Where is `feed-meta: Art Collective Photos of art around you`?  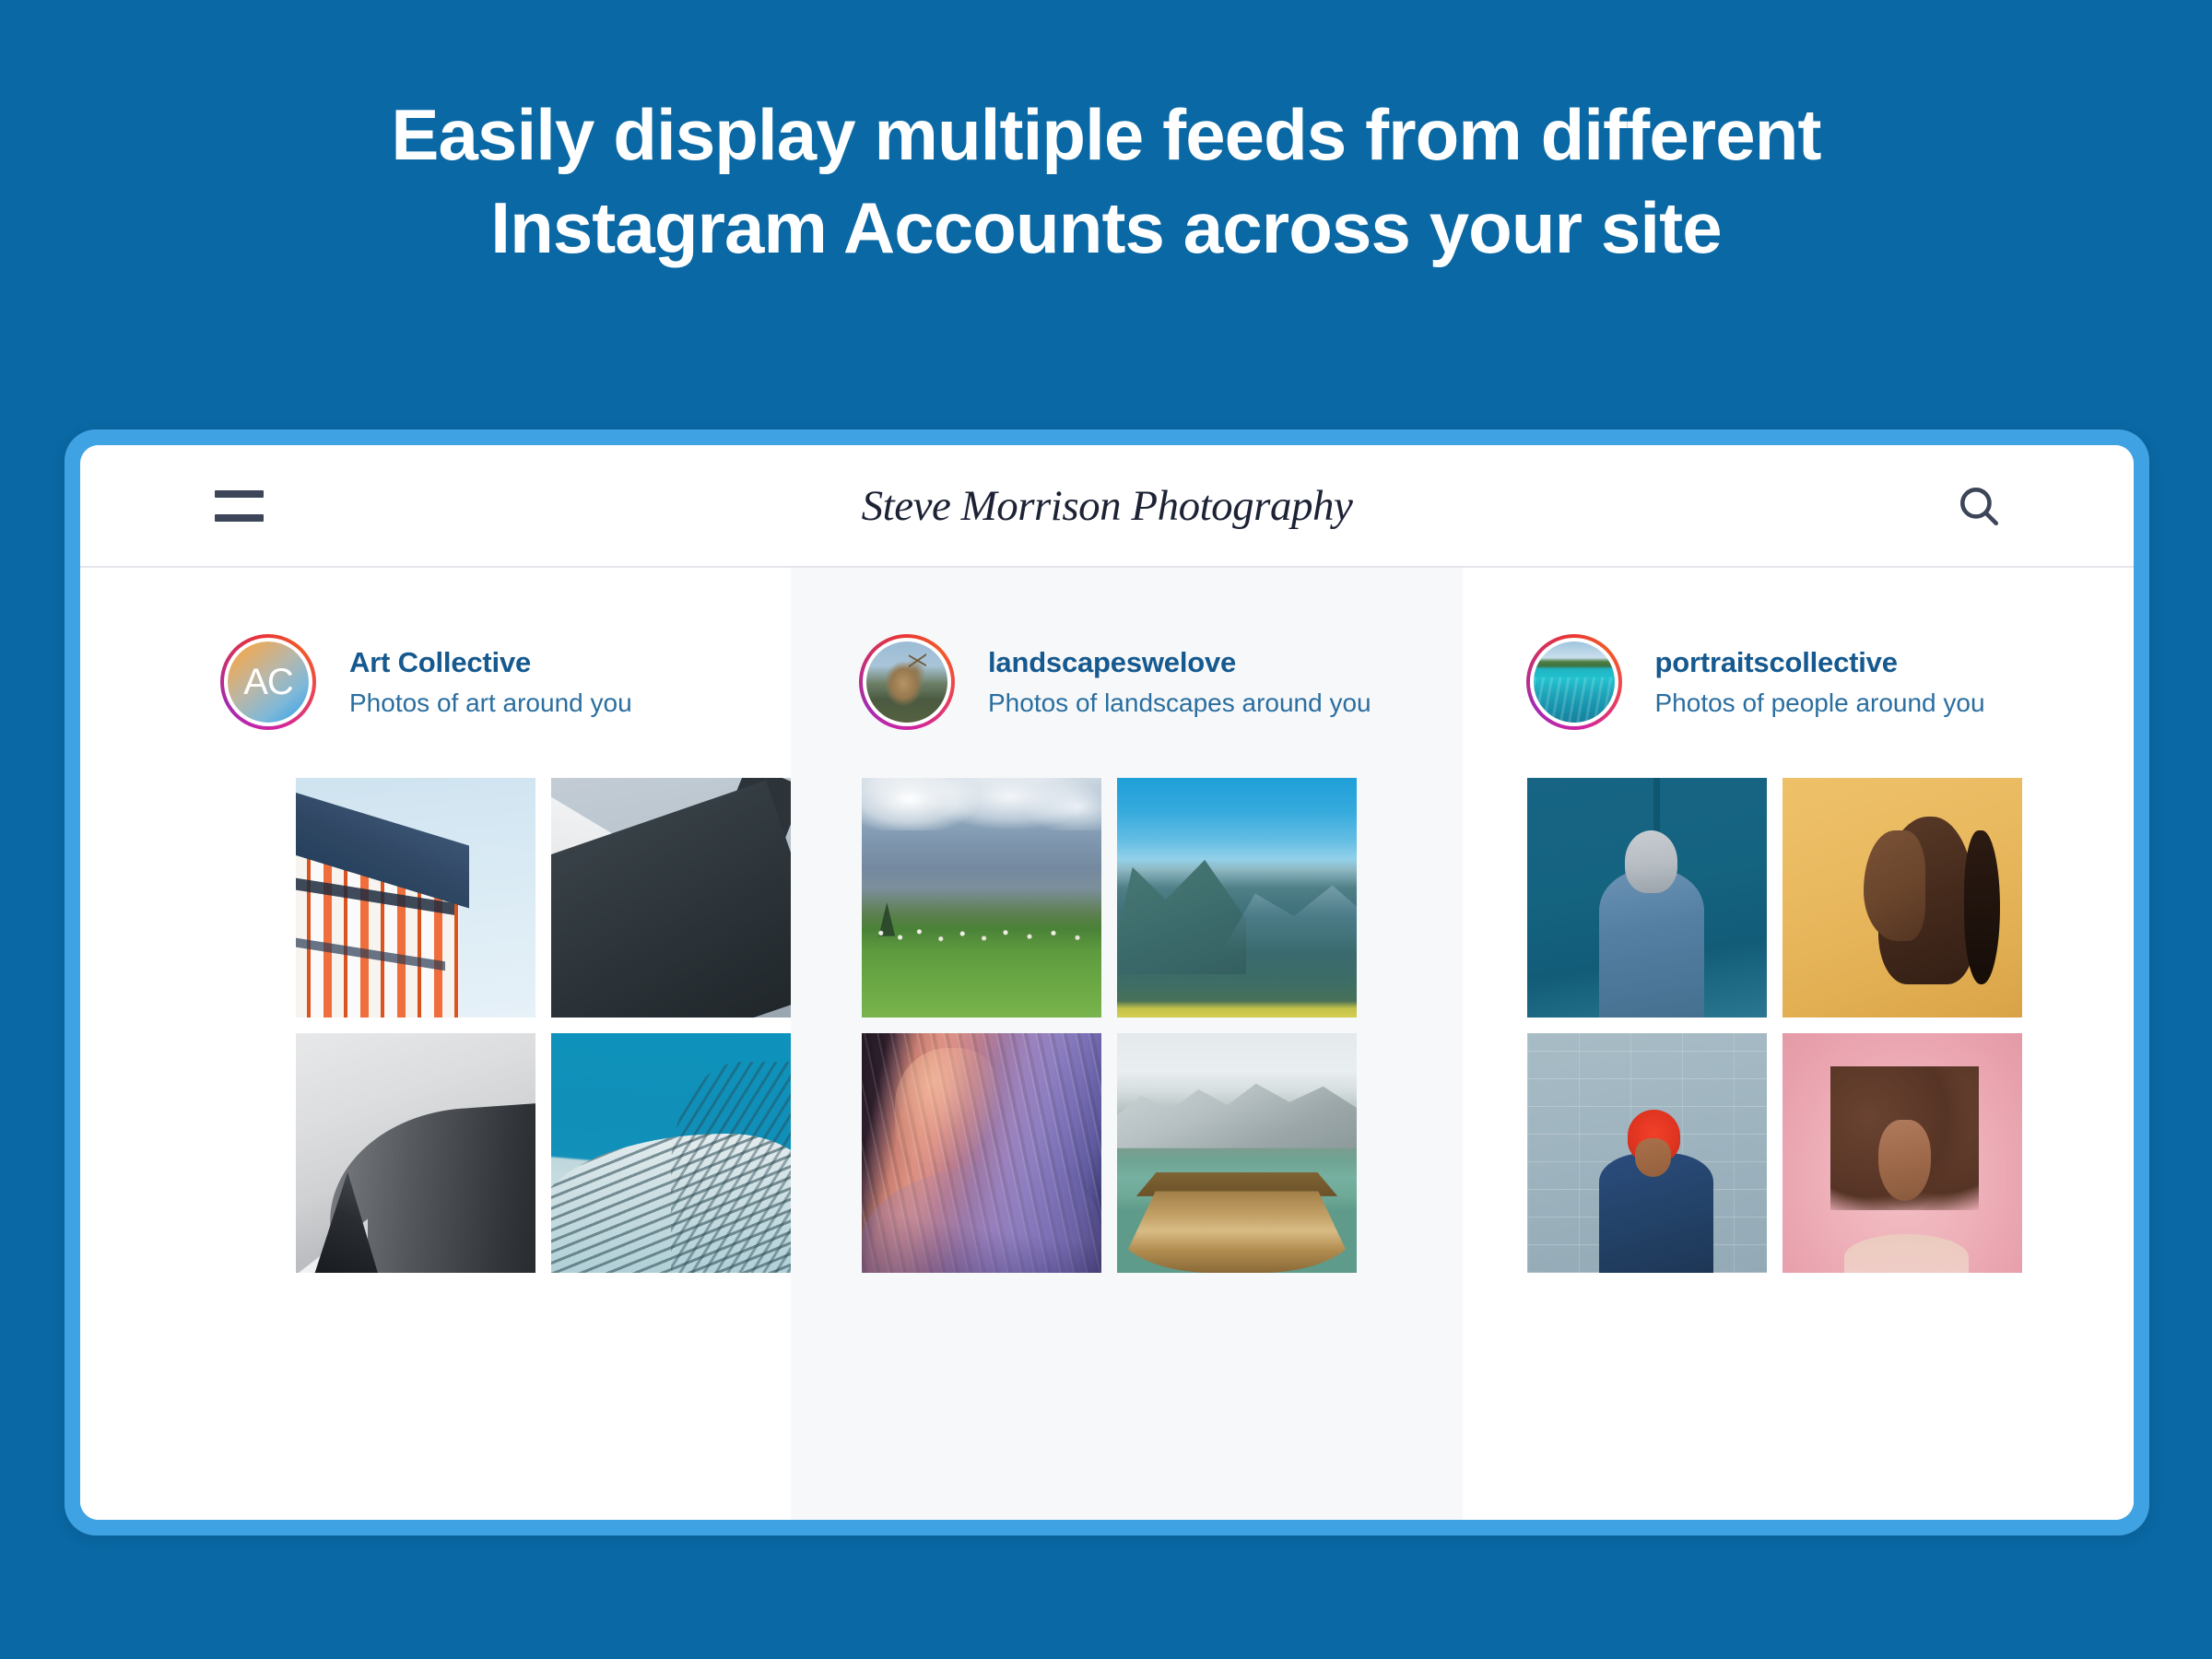
feed-meta: Art Collective Photos of art around you is located at coordinates (490, 682).